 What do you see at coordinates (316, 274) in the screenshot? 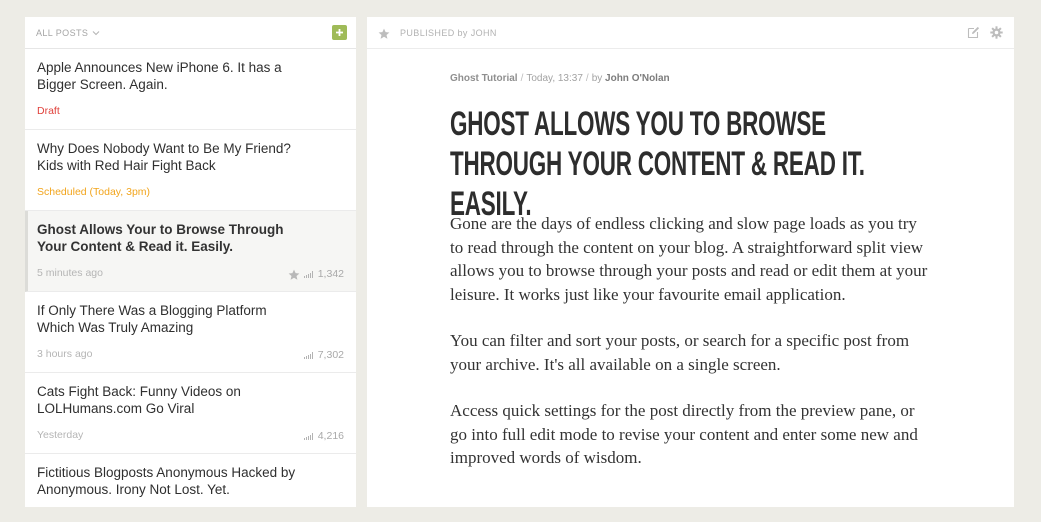
I see `post-stats: 1,342` at bounding box center [316, 274].